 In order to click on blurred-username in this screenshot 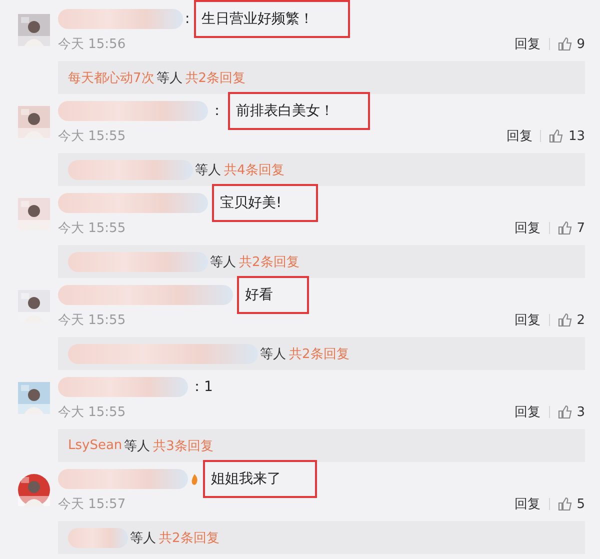, I will do `click(98, 538)`.